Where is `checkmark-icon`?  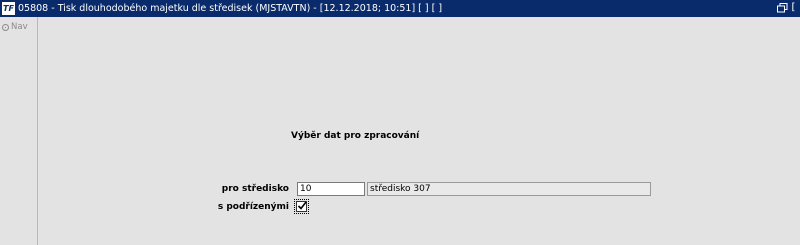 checkmark-icon is located at coordinates (302, 205).